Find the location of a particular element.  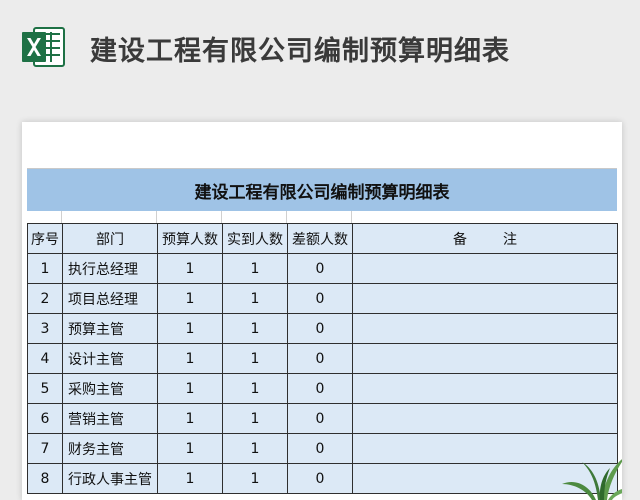

col-header-note-a: 备 is located at coordinates (460, 239).